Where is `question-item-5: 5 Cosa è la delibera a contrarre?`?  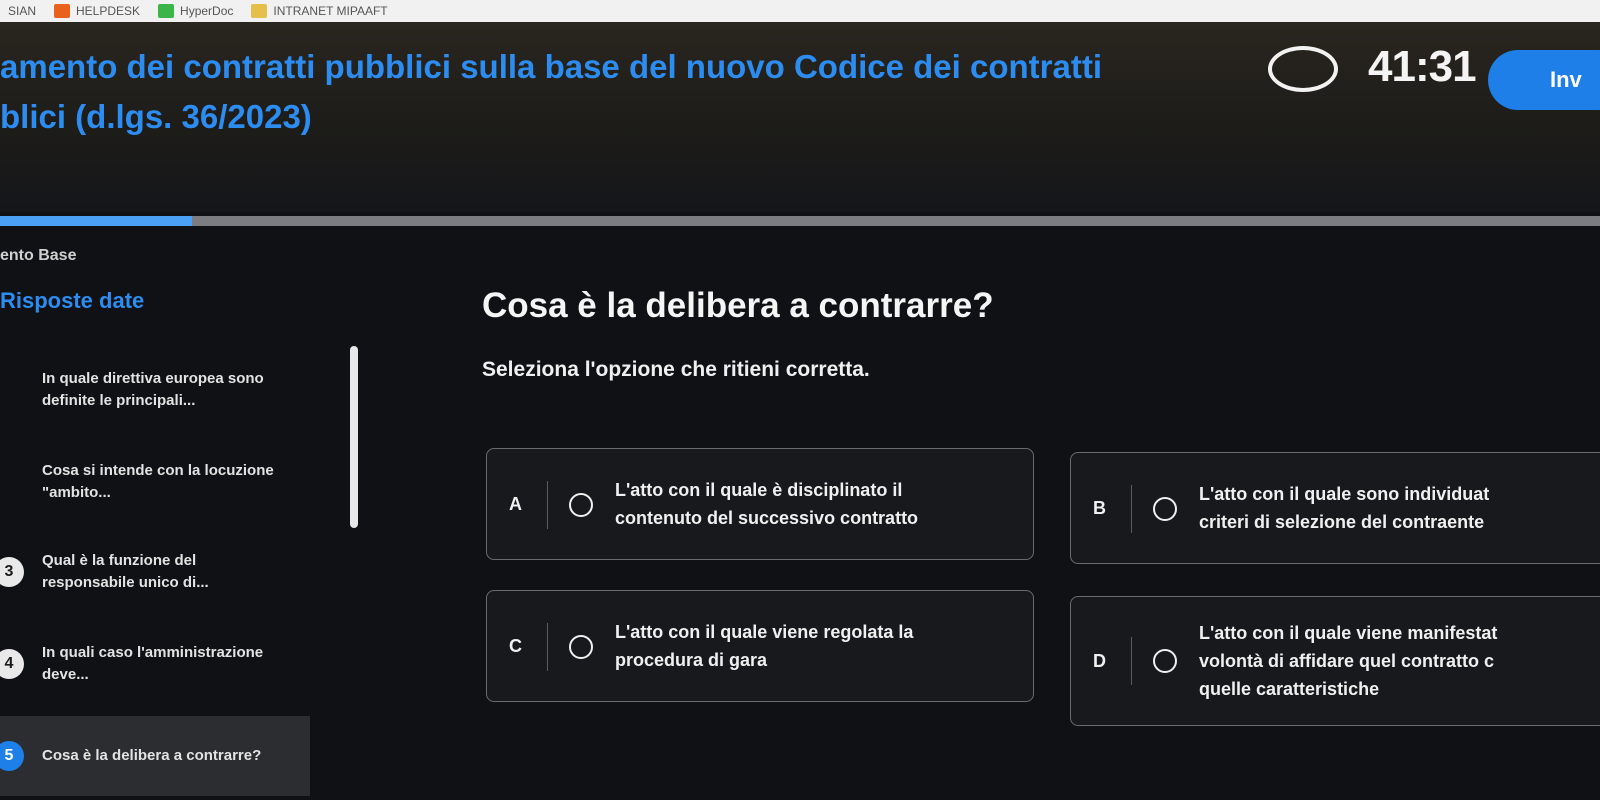 question-item-5: 5 Cosa è la delibera a contrarre? is located at coordinates (155, 756).